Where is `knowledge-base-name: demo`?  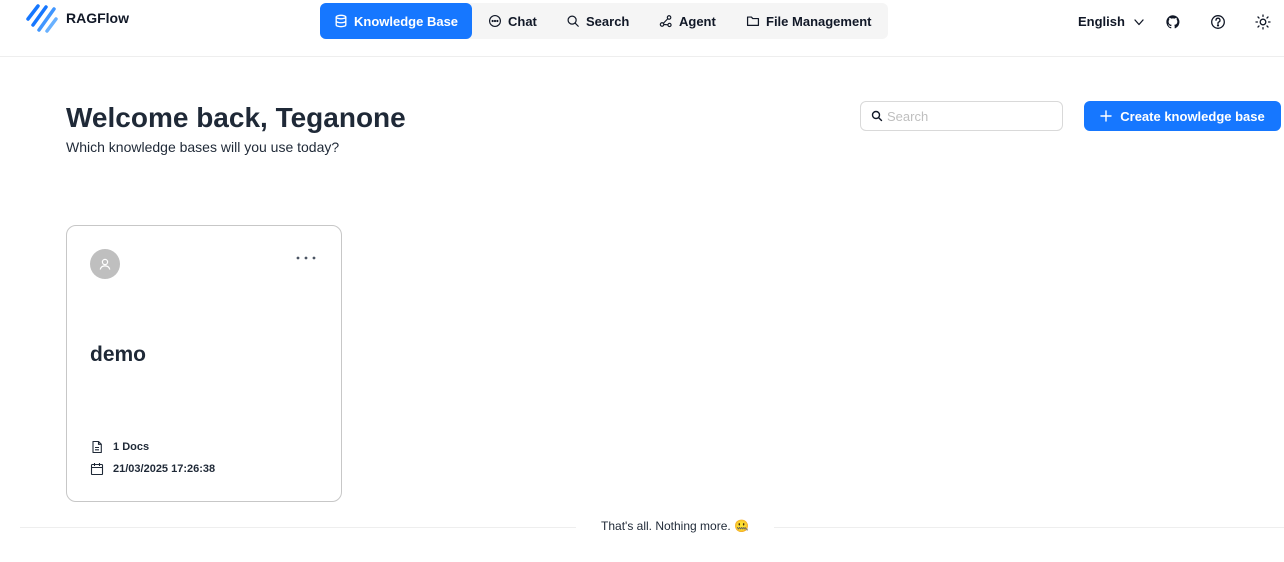 knowledge-base-name: demo is located at coordinates (118, 354).